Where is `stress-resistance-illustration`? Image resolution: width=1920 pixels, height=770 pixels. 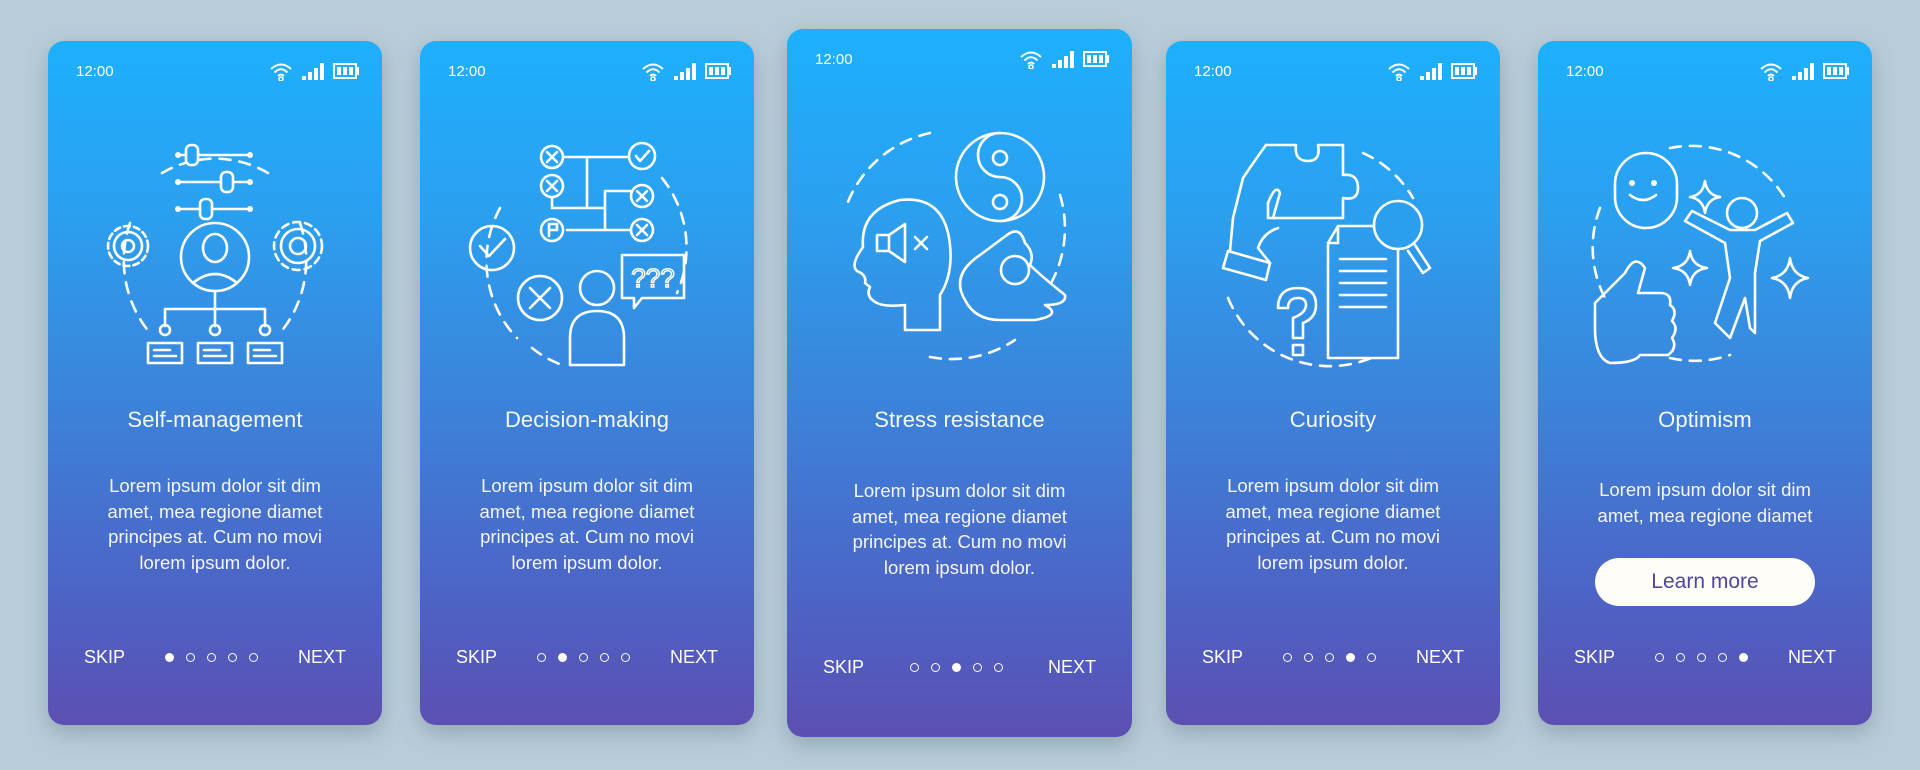
stress-resistance-illustration is located at coordinates (954, 246).